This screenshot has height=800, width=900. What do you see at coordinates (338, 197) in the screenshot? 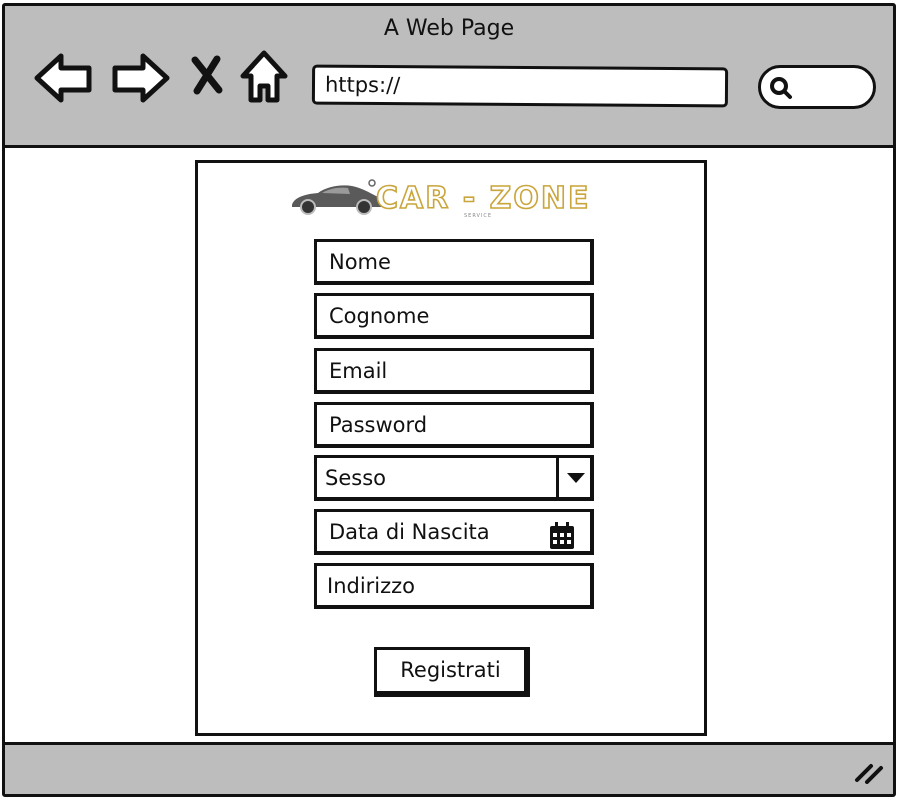
I see `car-logo-icon` at bounding box center [338, 197].